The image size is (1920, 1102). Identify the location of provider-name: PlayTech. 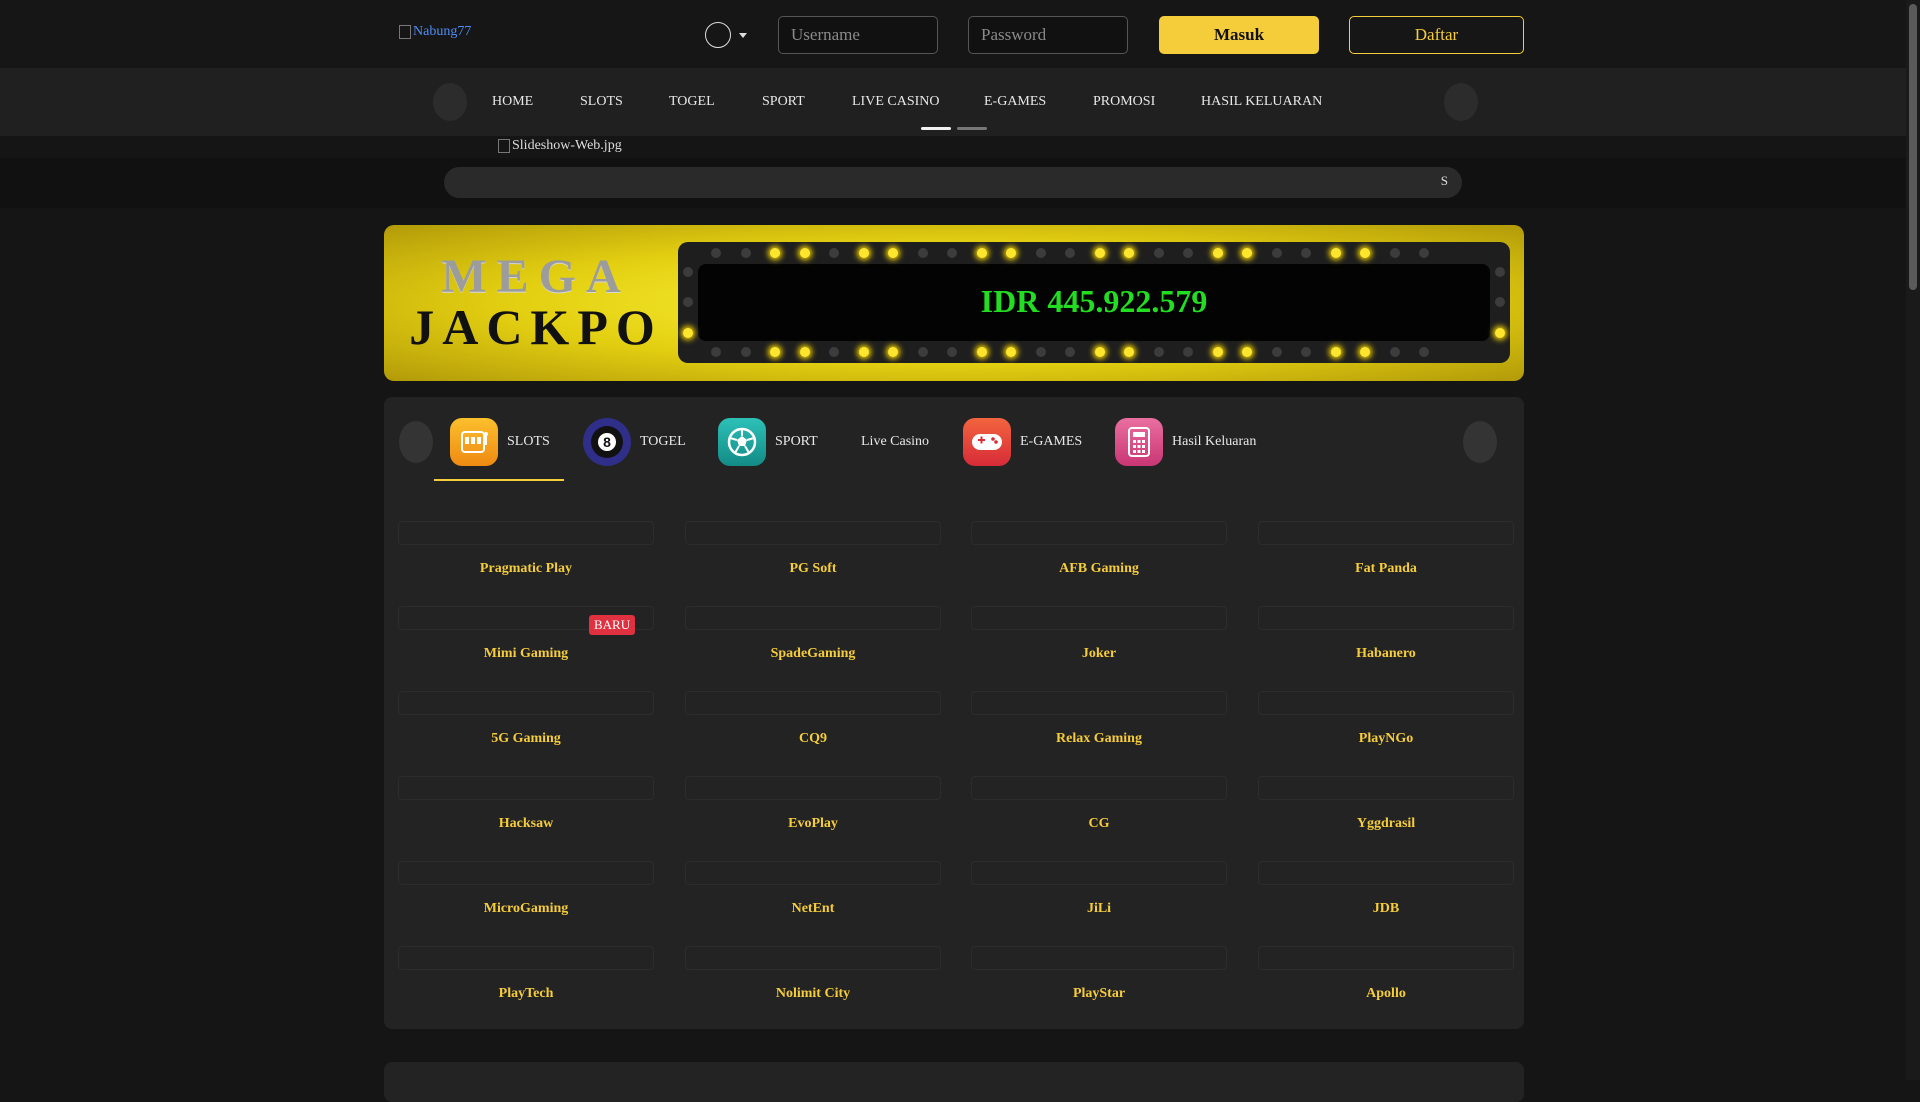
(526, 994).